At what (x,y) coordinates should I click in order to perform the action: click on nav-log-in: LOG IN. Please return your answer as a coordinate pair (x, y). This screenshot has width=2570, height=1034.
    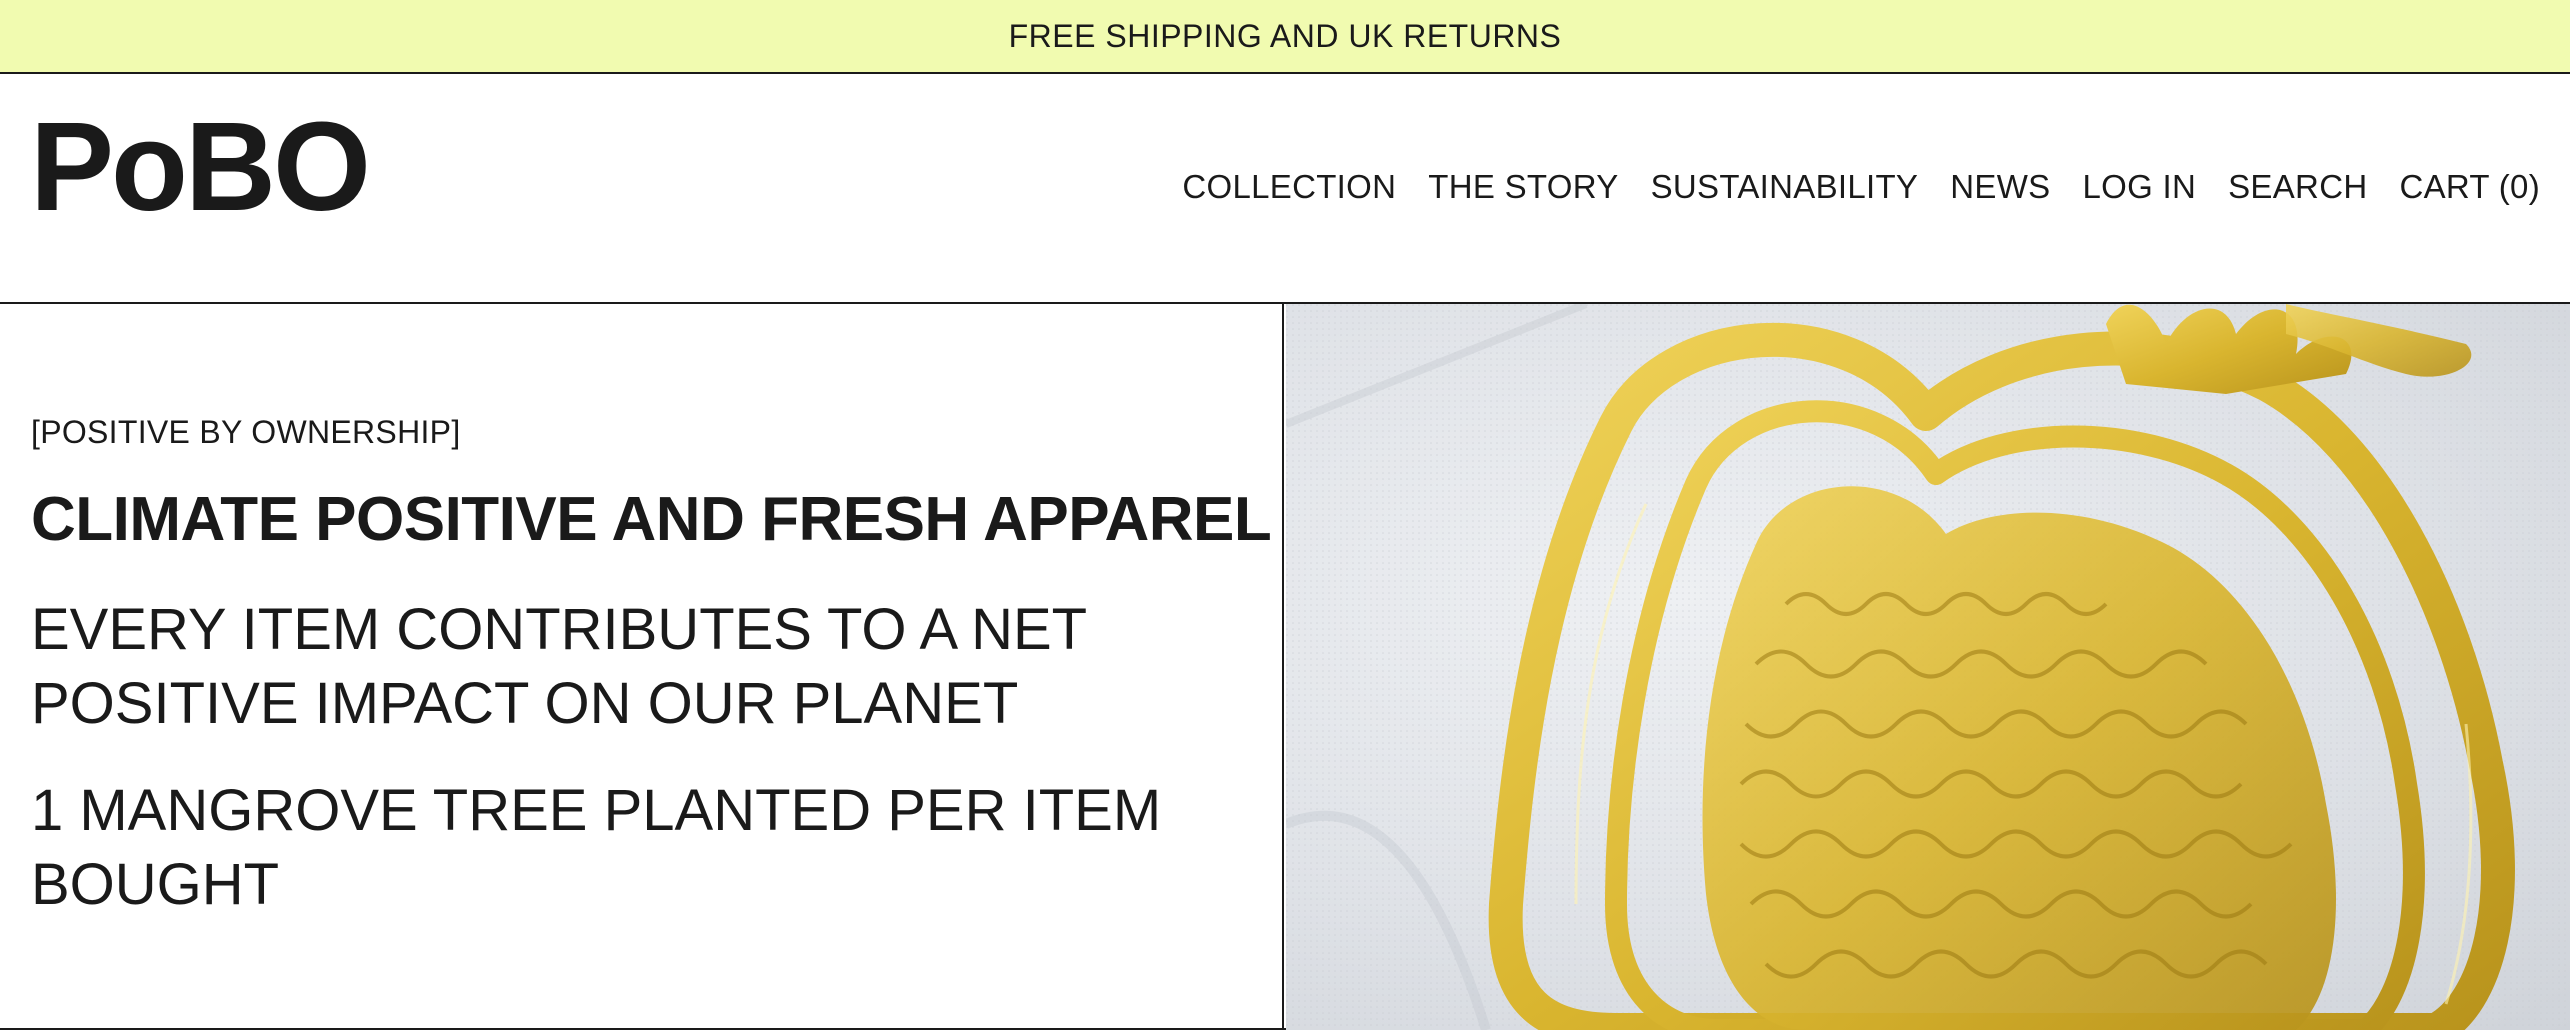
    Looking at the image, I should click on (2139, 187).